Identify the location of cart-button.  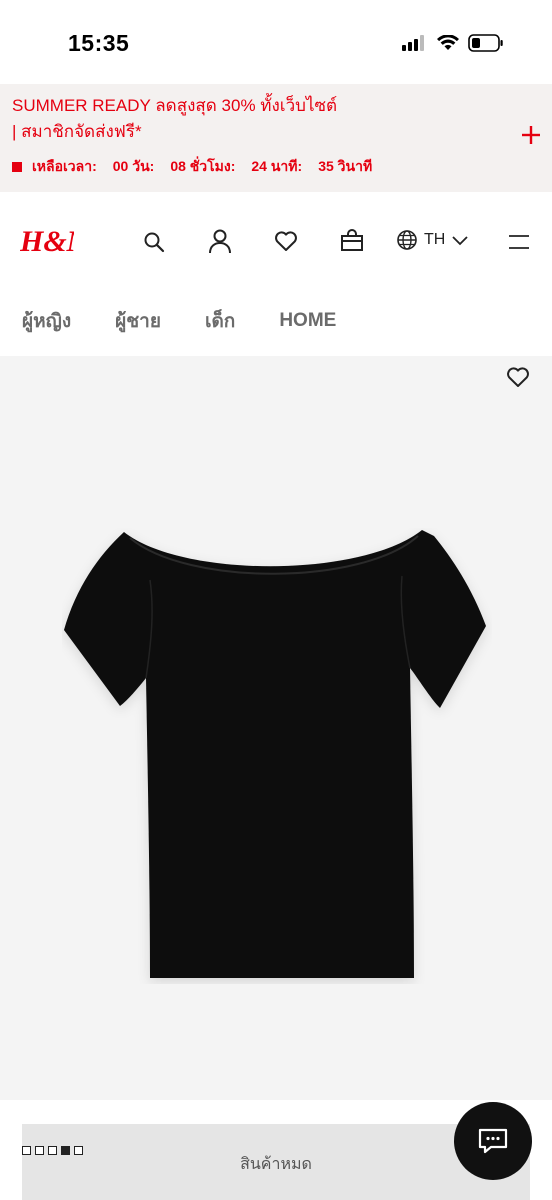
(352, 240).